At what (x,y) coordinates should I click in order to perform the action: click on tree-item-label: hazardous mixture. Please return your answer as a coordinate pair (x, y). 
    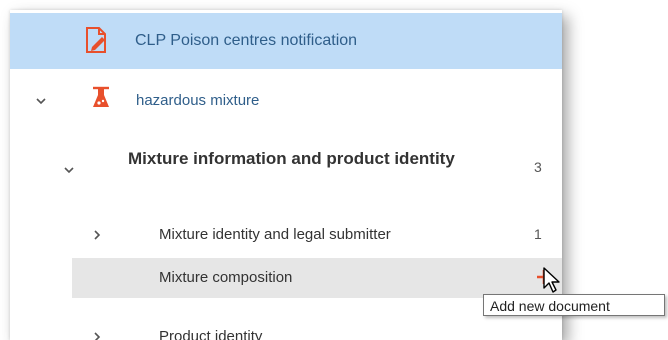
    Looking at the image, I should click on (198, 100).